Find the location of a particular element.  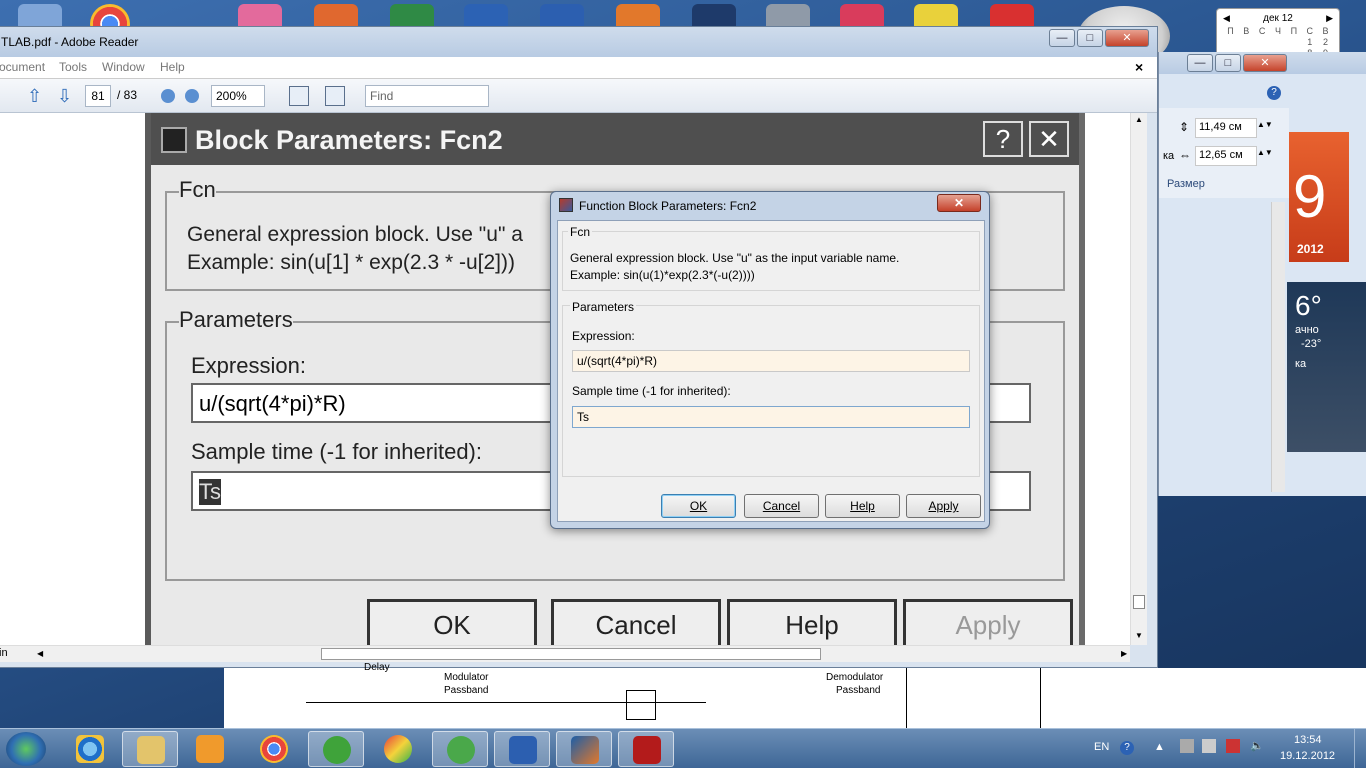

group-parameters-label: Parameters is located at coordinates (603, 307).